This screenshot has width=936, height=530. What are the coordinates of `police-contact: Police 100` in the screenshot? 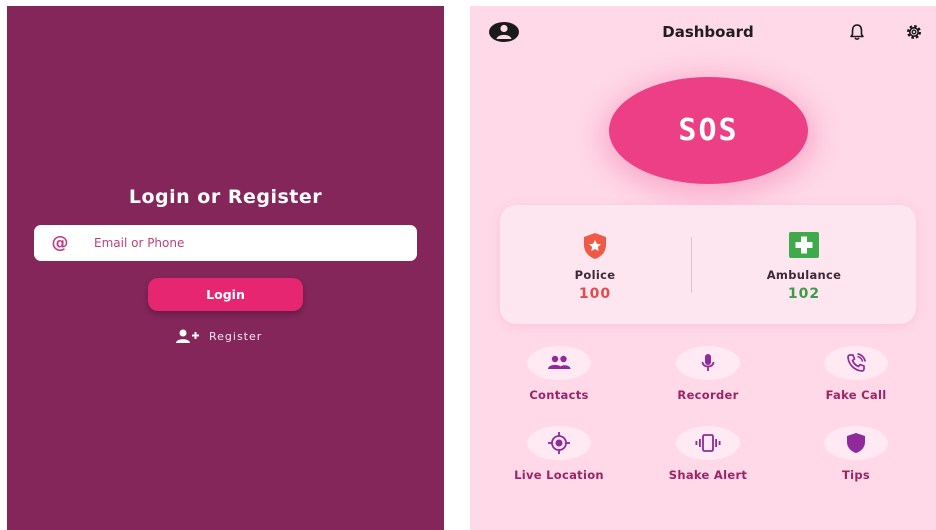 It's located at (595, 267).